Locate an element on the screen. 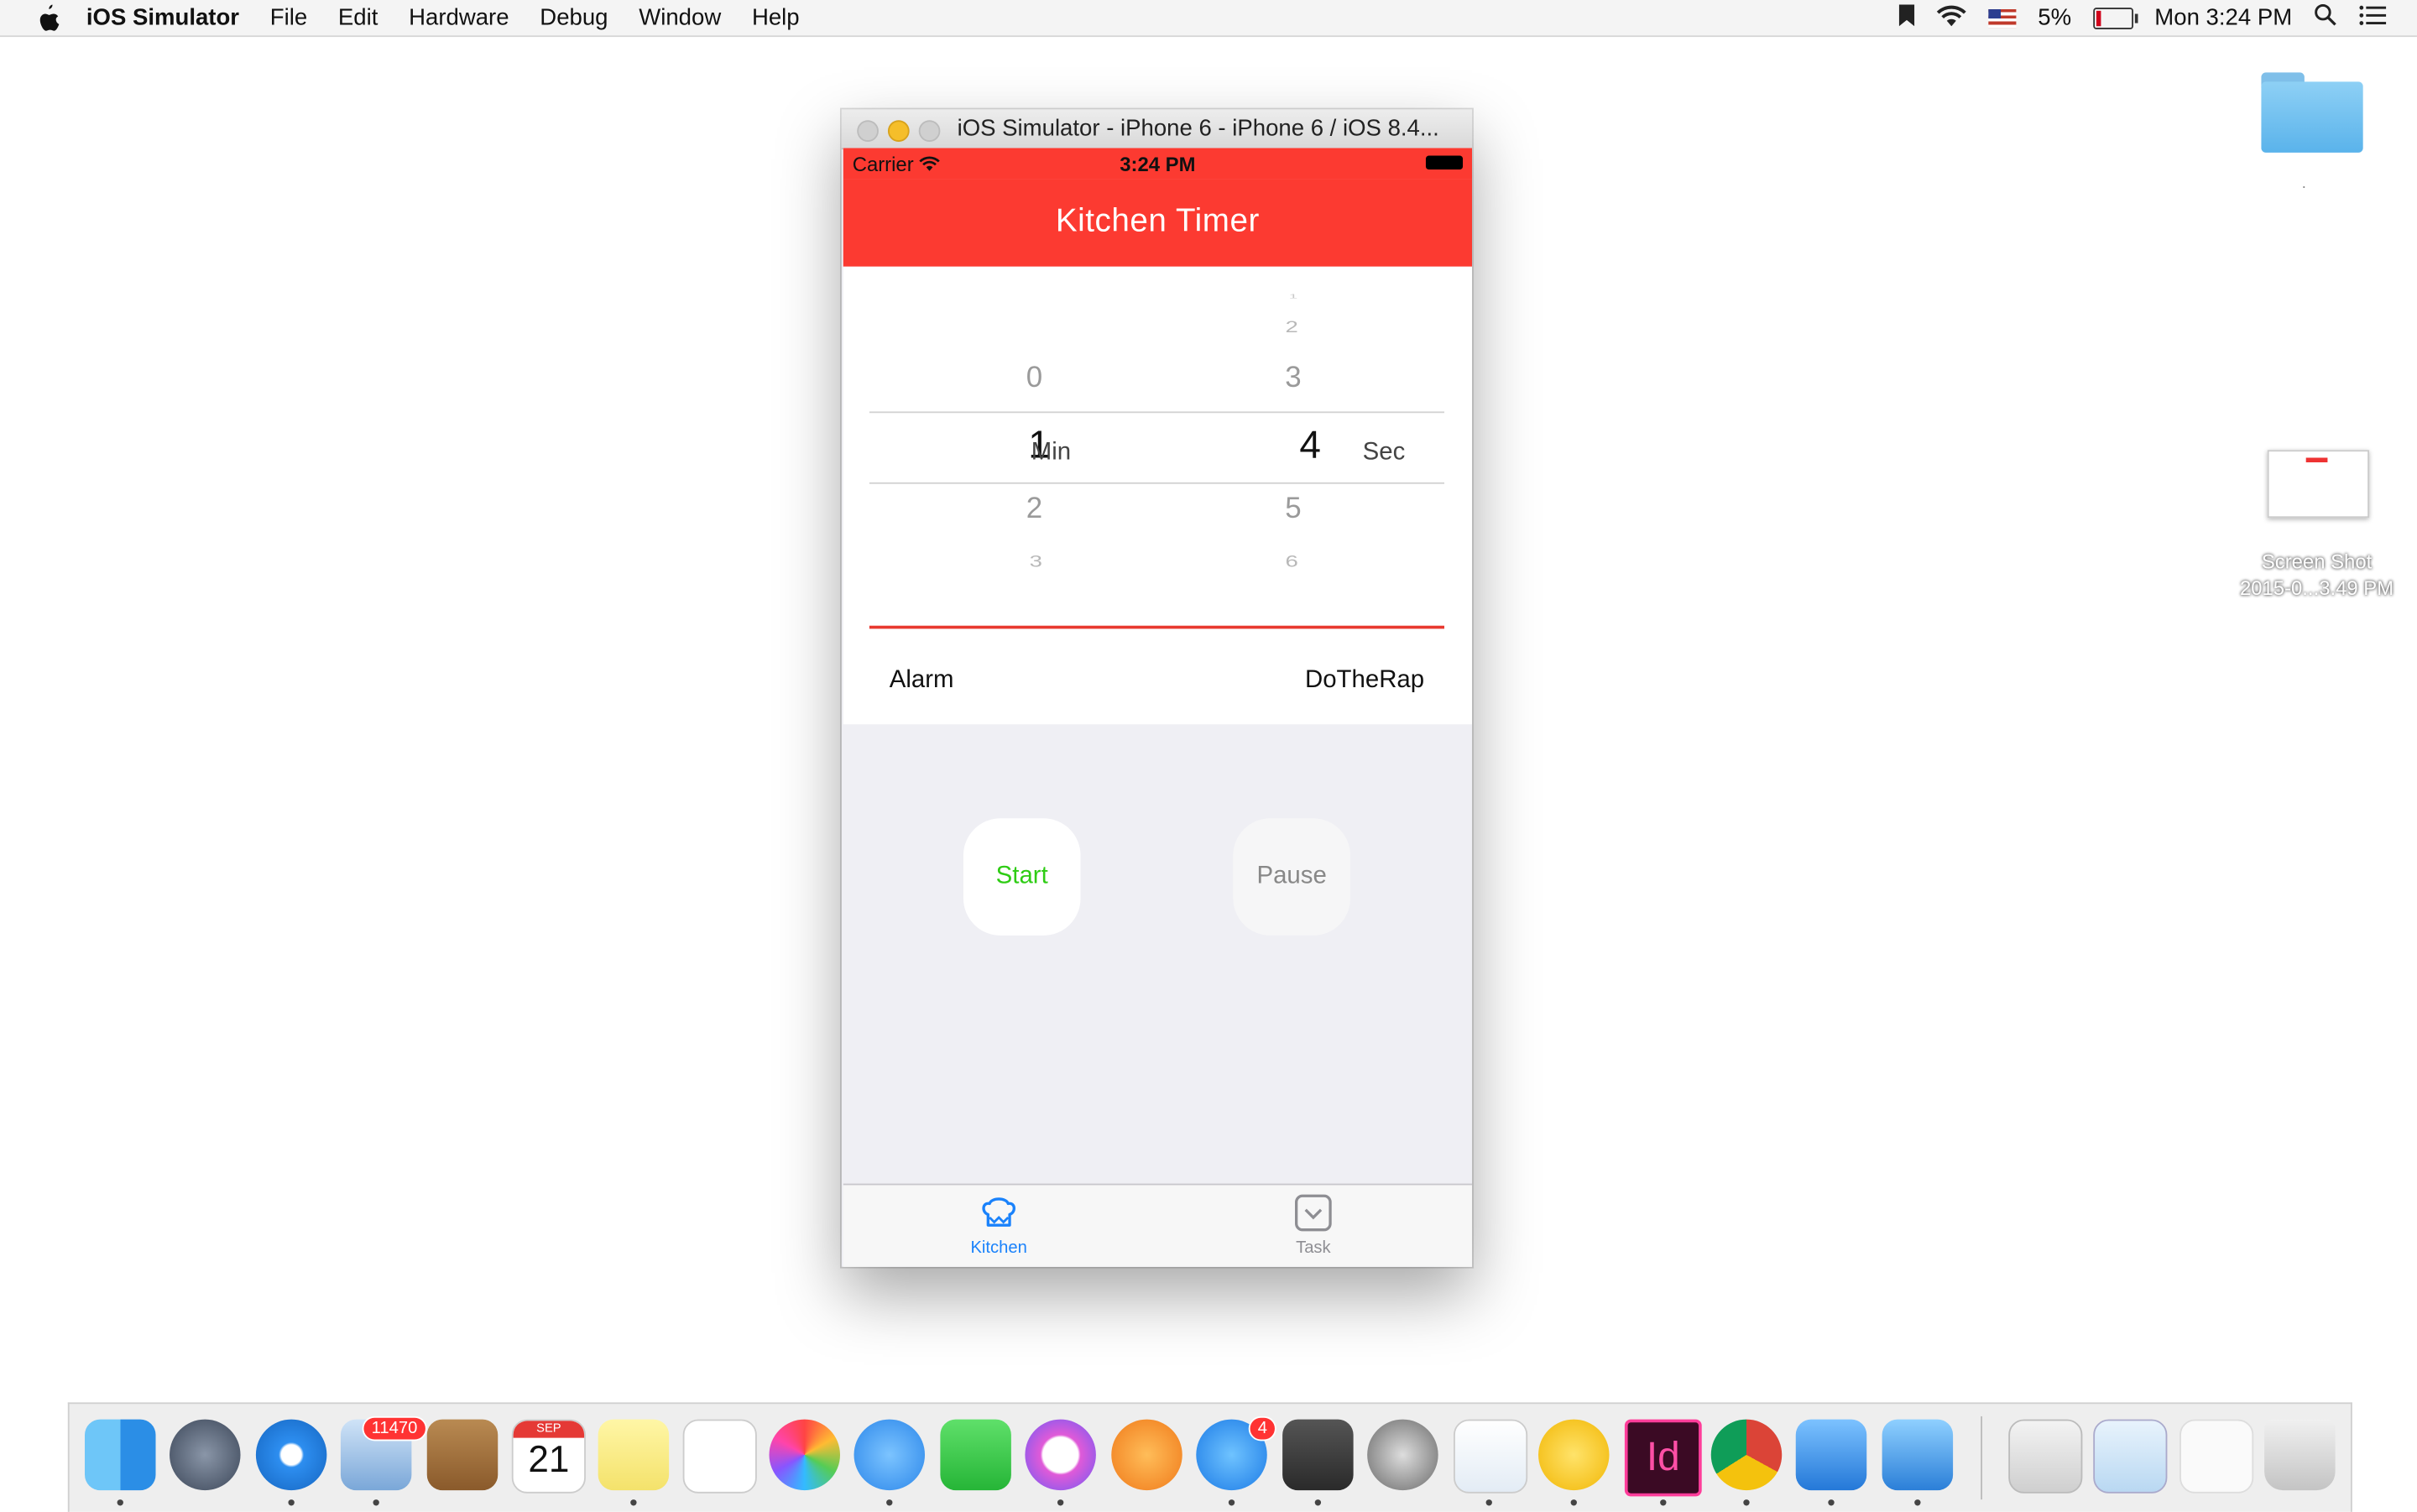 This screenshot has width=2417, height=1512. seconds-option: 2 is located at coordinates (1291, 327).